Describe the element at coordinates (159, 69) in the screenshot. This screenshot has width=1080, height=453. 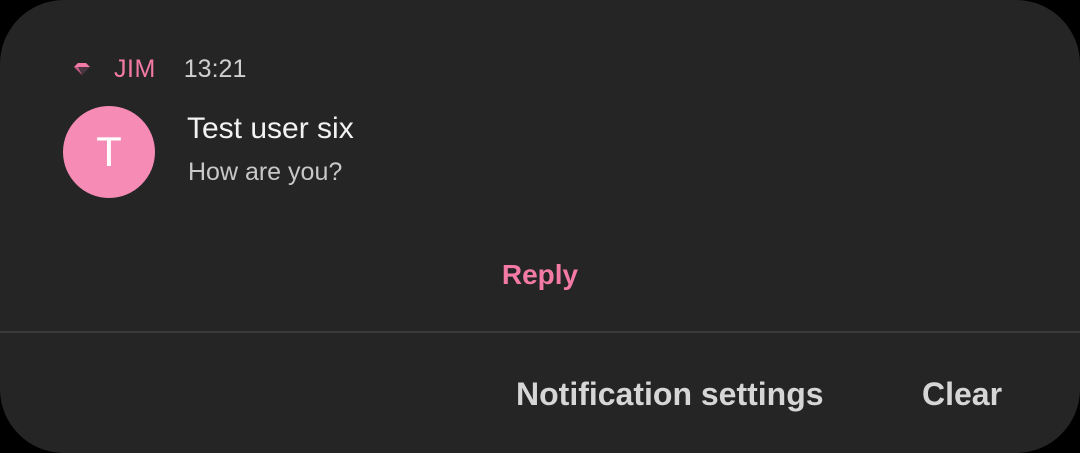
I see `notification-header: JIM 13:21` at that location.